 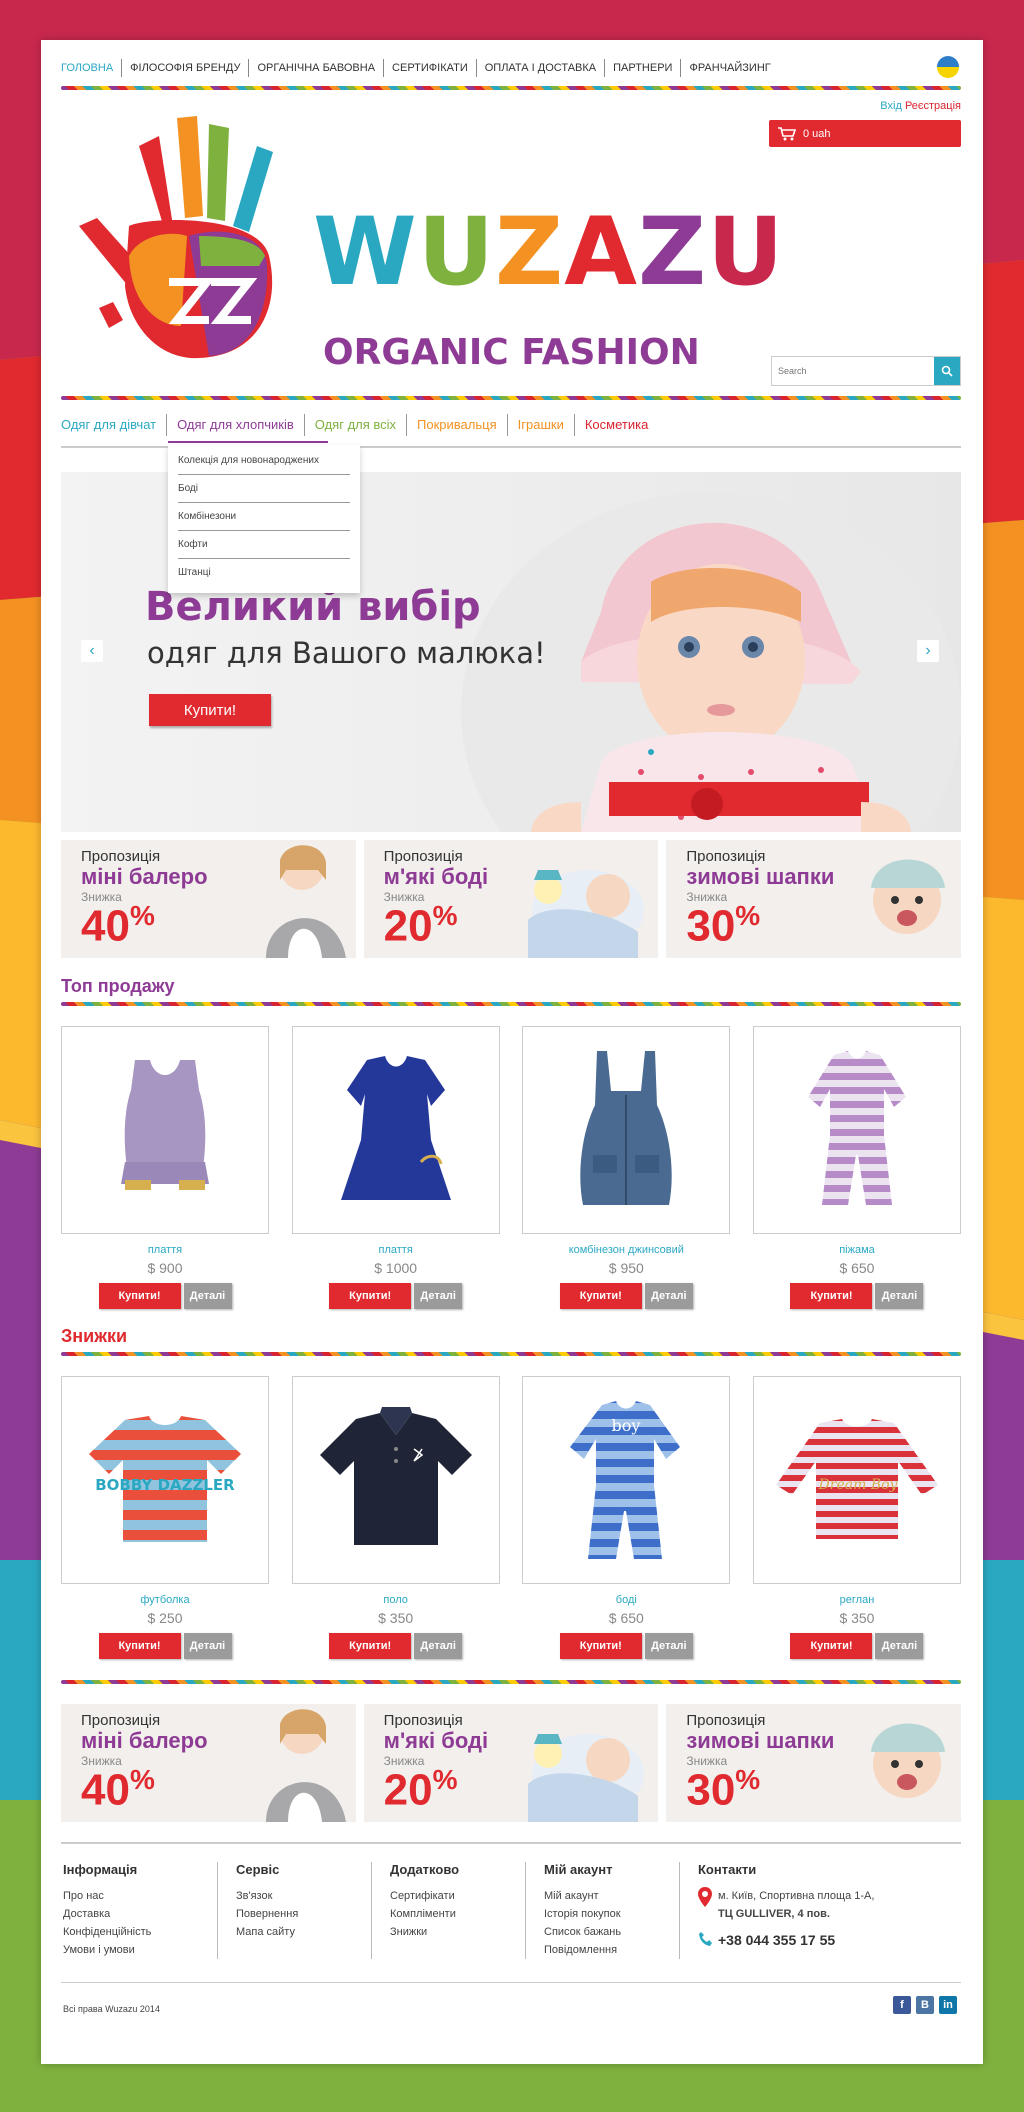 I want to click on topnav-partners: ПАРТНЕРИ, so click(x=642, y=68).